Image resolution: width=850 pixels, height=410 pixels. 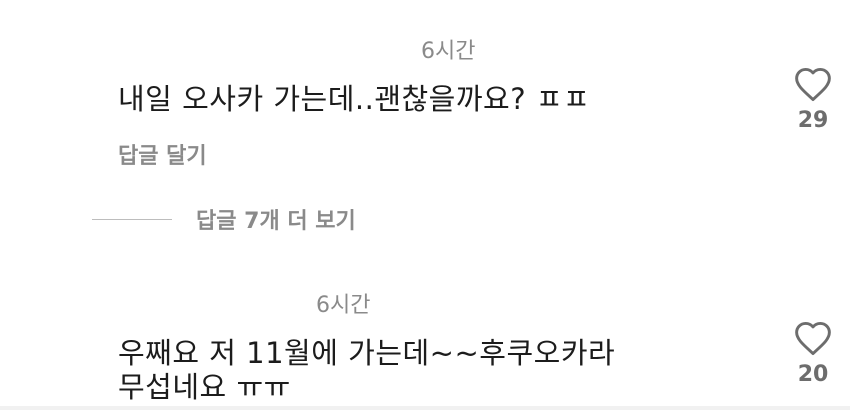 I want to click on like-button: 20, so click(x=813, y=353).